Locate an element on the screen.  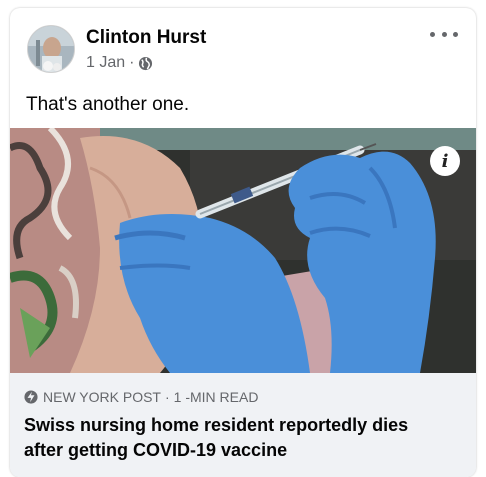
headline-line-2: after getting COVID-19 vaccine is located at coordinates (156, 450).